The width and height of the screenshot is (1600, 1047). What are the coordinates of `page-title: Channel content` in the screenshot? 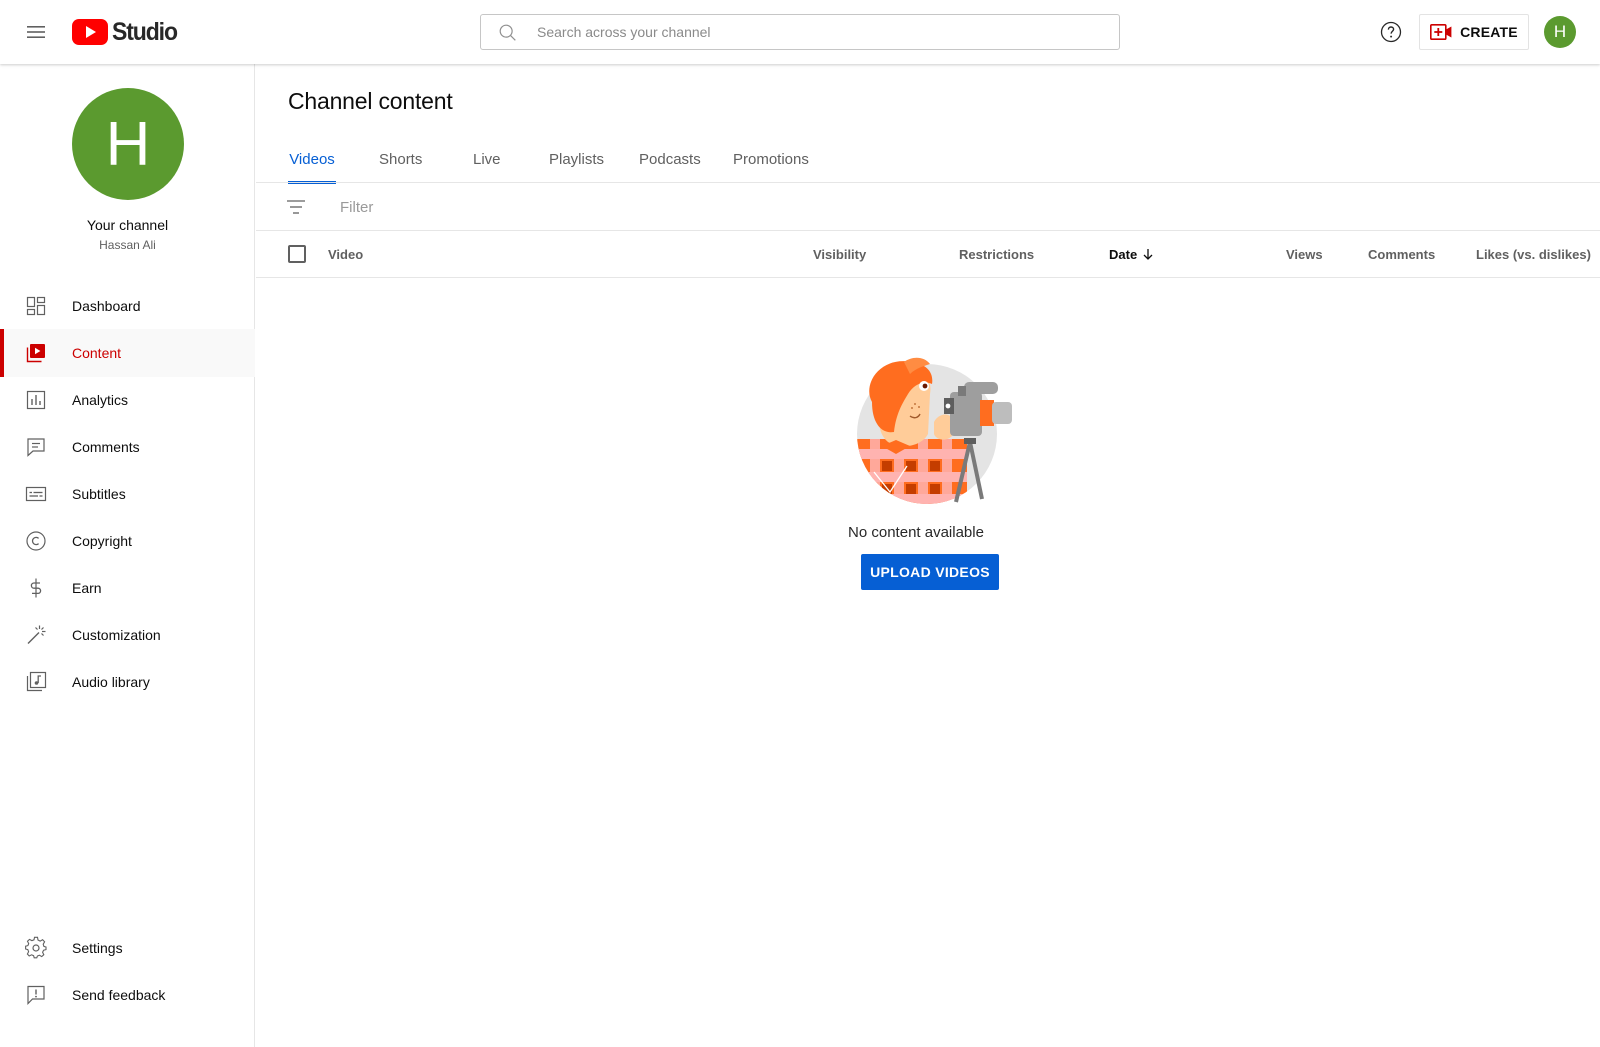 It's located at (370, 101).